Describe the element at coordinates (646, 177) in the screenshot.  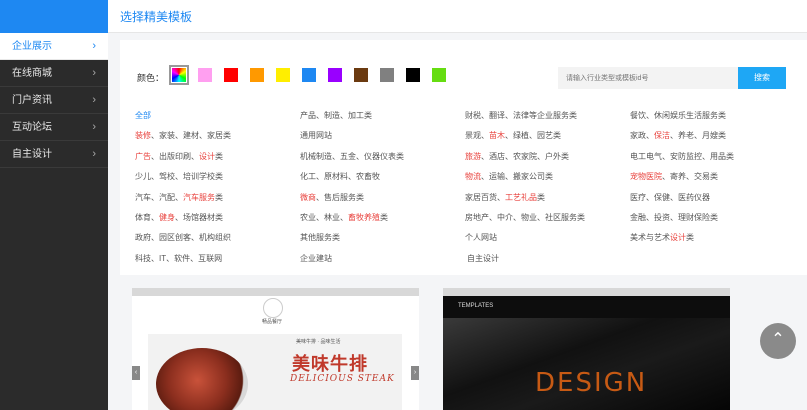
I see `category-text: 宠物医院` at that location.